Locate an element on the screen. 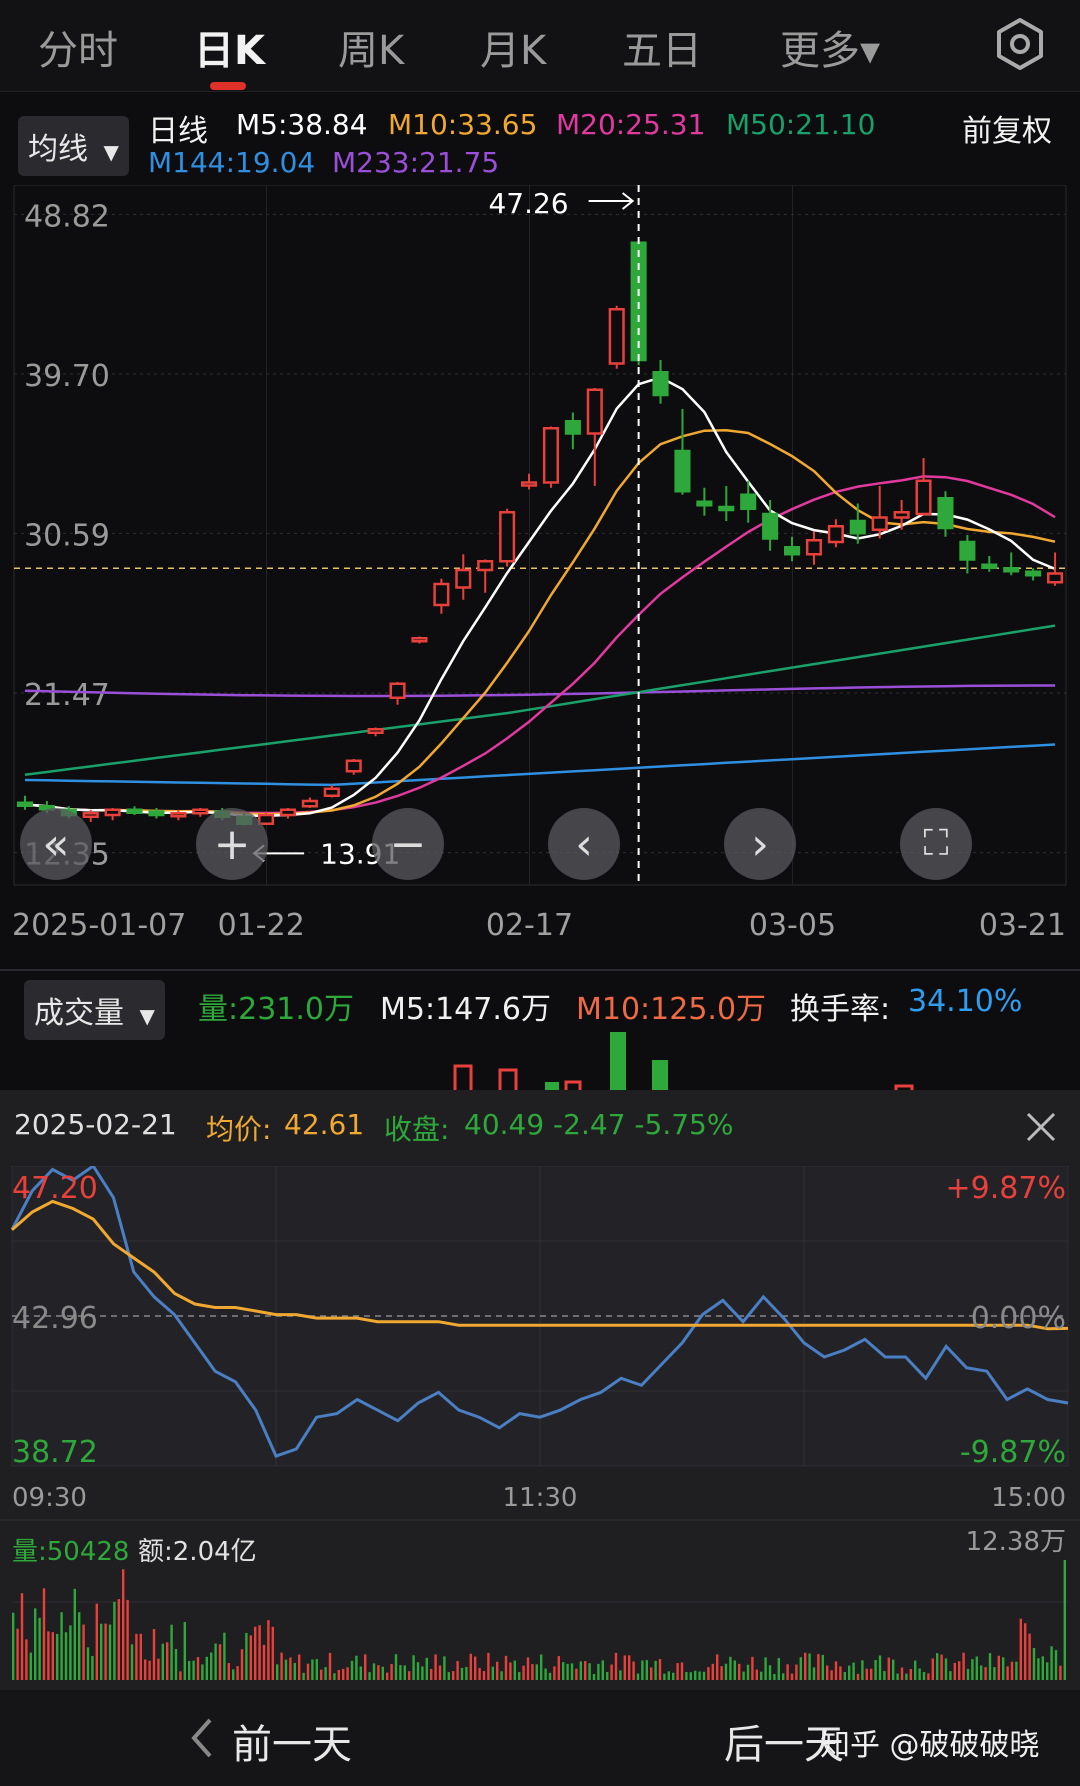 This screenshot has height=1786, width=1080. fast-back-glyph: « is located at coordinates (56, 844).